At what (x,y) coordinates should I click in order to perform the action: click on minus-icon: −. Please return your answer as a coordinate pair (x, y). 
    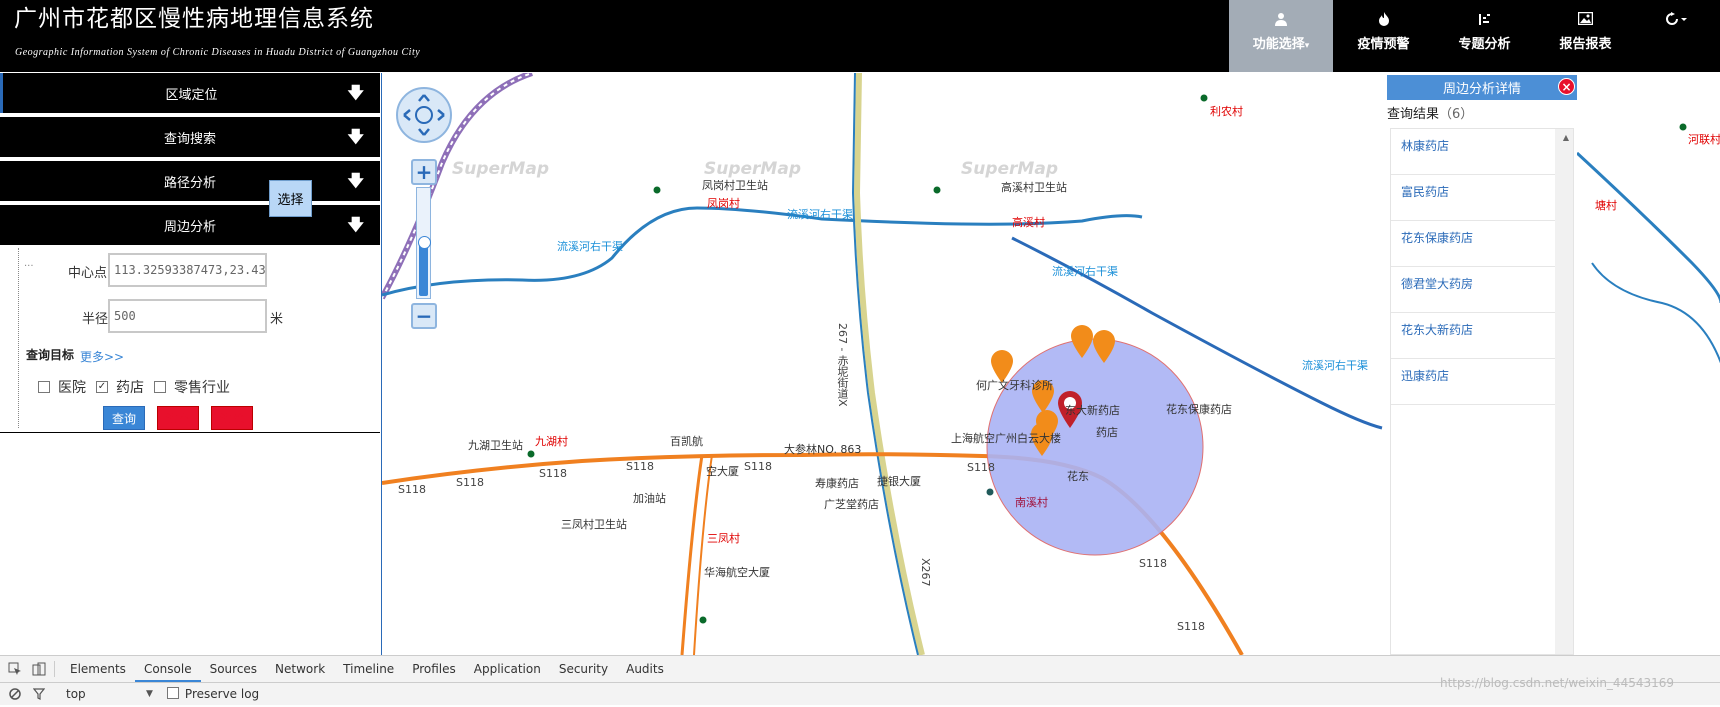
    Looking at the image, I should click on (424, 316).